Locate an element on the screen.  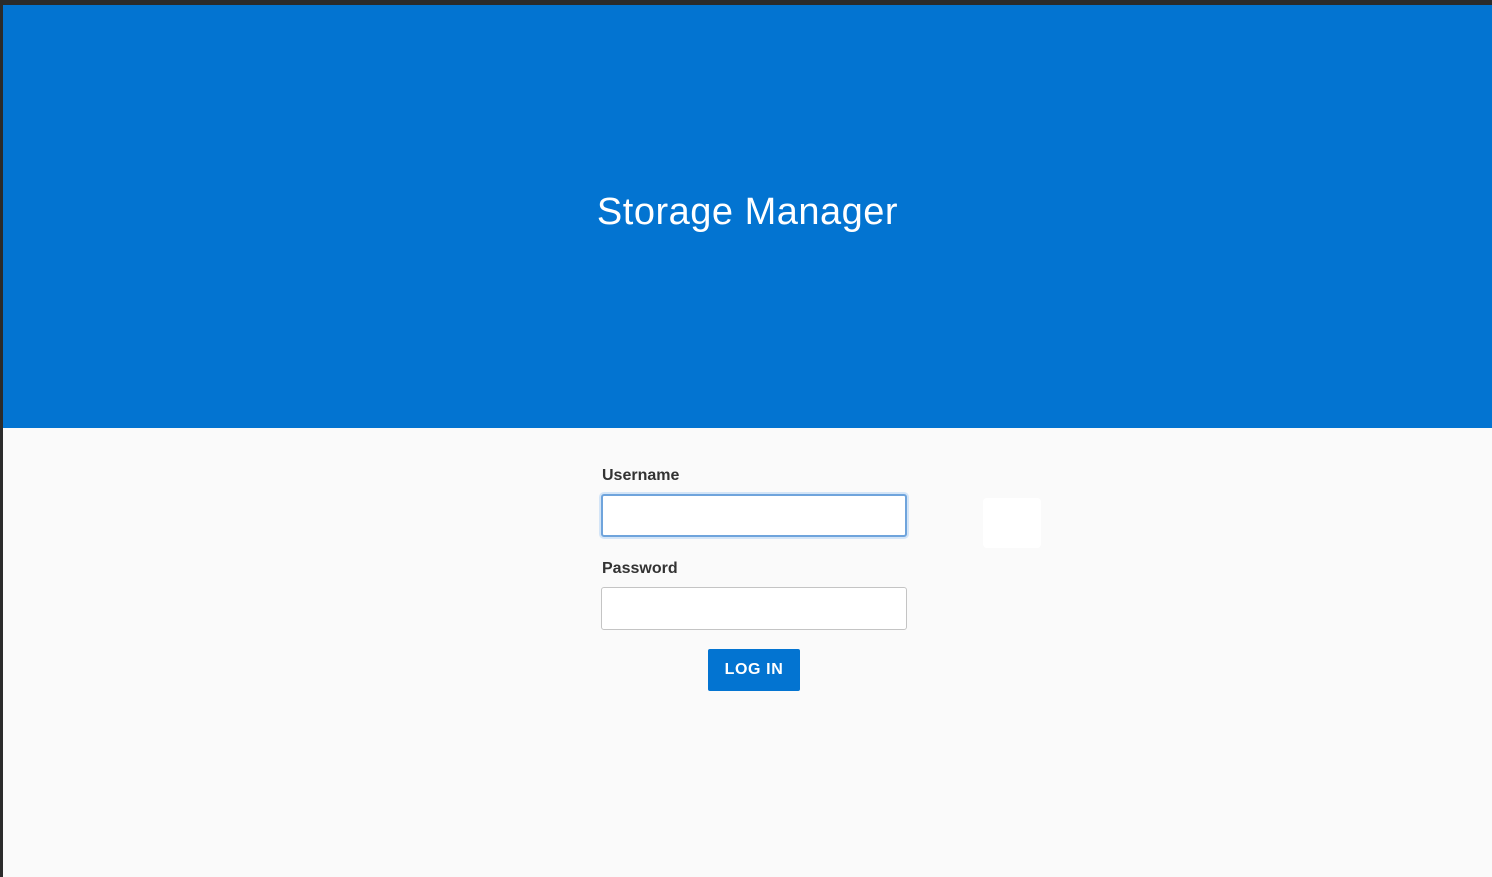
password-field-group: Password is located at coordinates (756, 595).